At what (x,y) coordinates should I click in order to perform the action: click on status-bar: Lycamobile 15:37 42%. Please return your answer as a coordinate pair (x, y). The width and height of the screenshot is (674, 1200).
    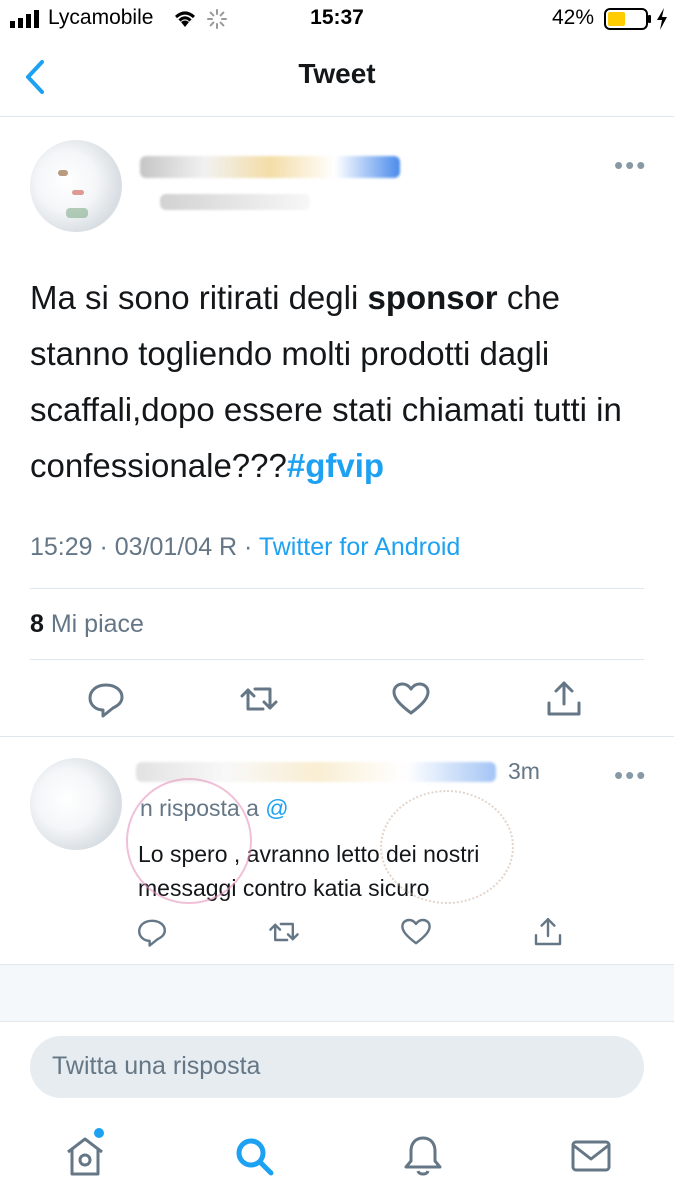
    Looking at the image, I should click on (337, 19).